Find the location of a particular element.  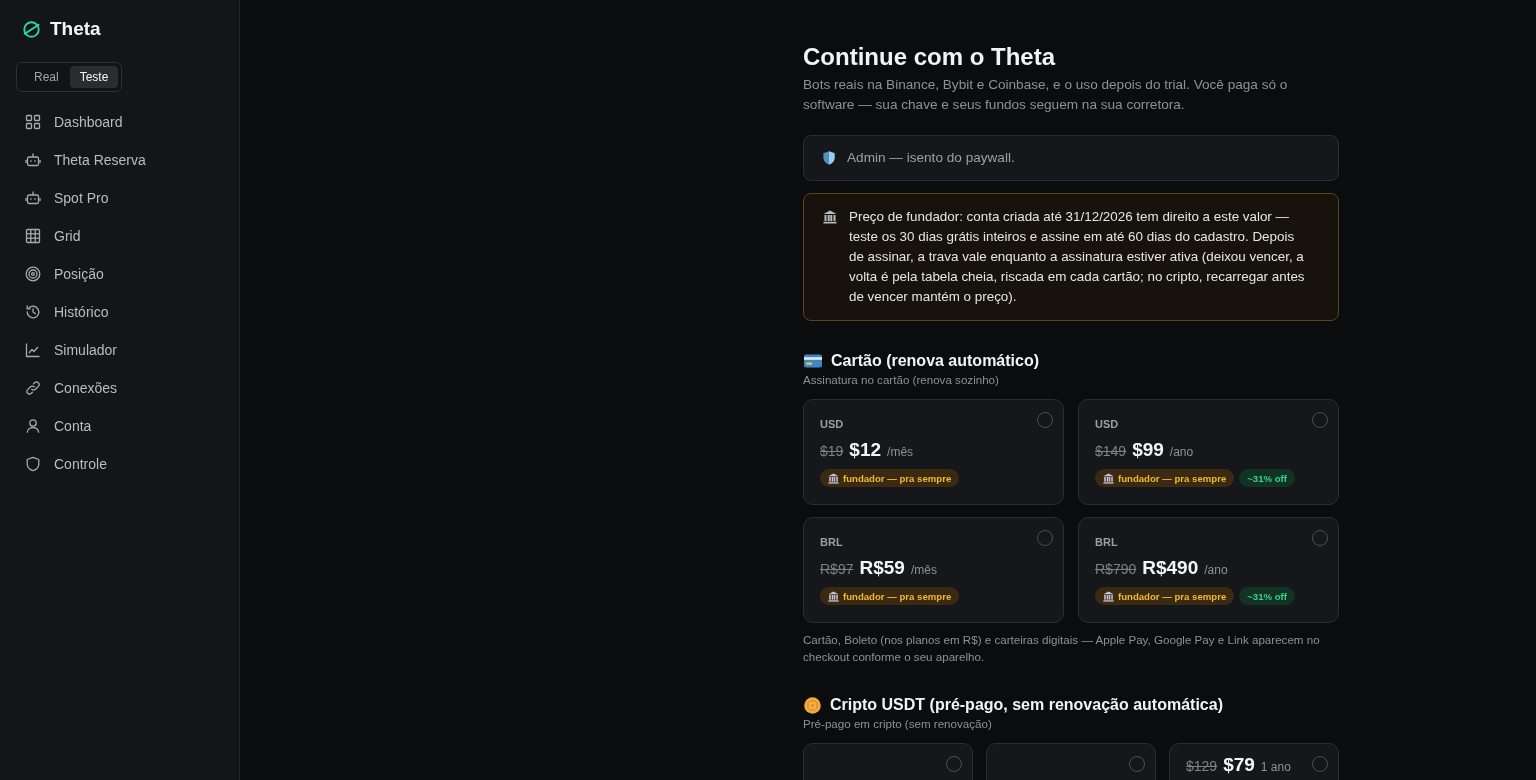

brand-name: Theta is located at coordinates (75, 29).